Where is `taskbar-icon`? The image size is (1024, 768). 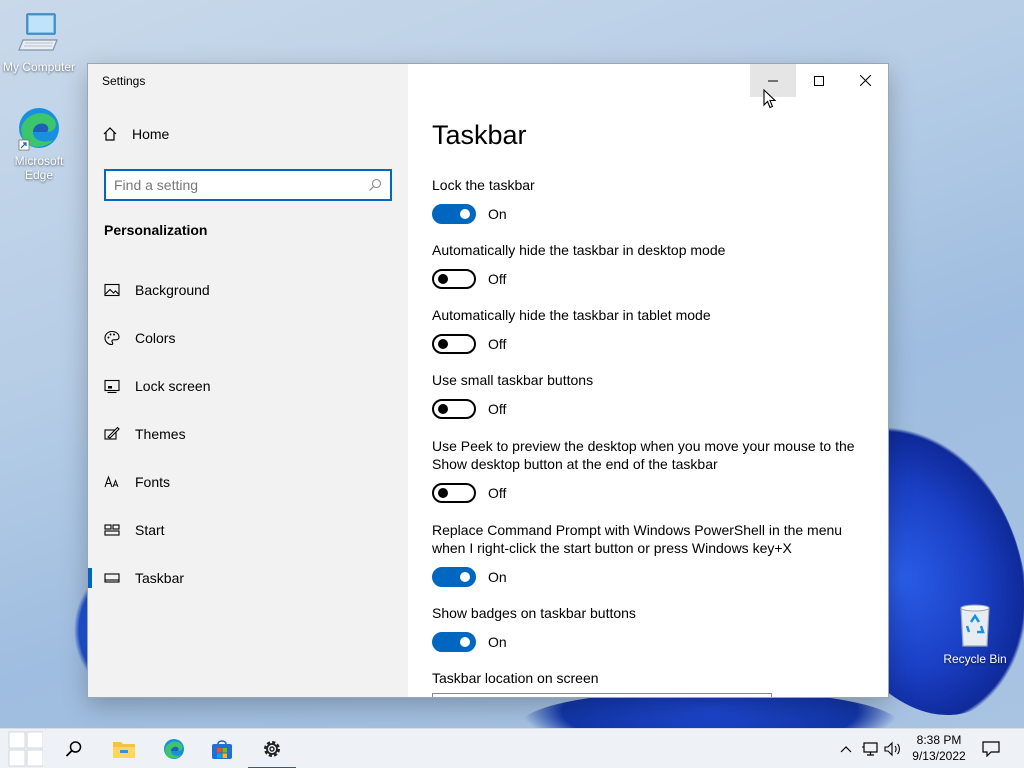
taskbar-icon is located at coordinates (112, 578).